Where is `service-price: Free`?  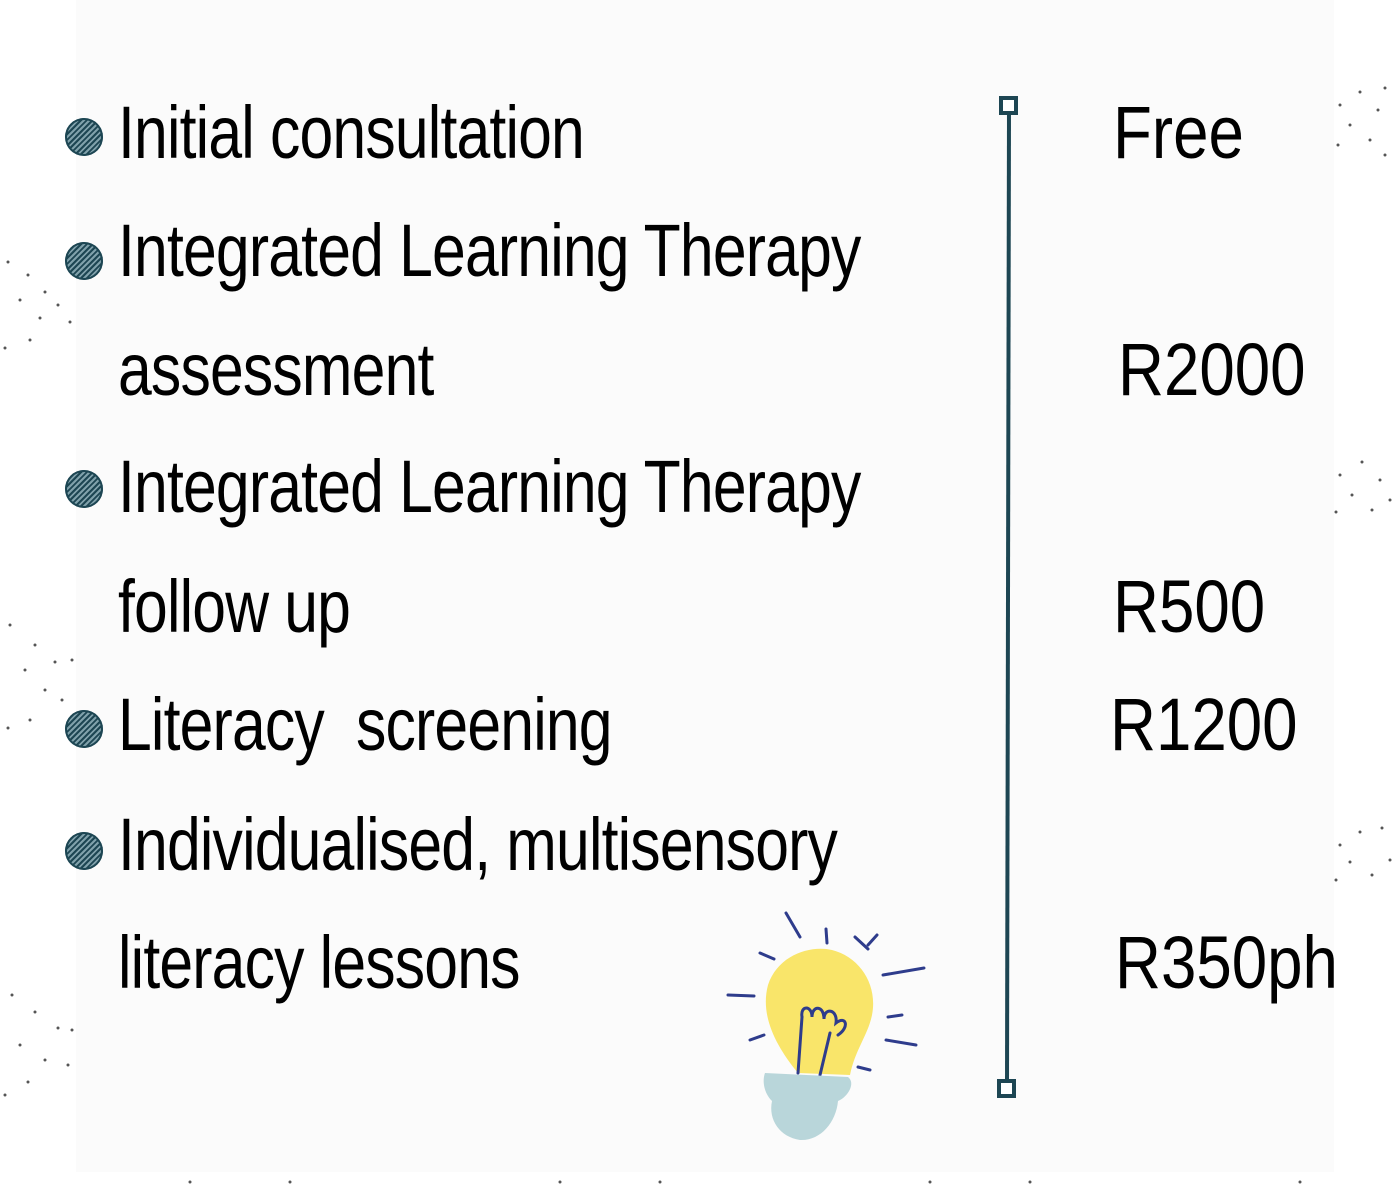
service-price: Free is located at coordinates (1178, 132).